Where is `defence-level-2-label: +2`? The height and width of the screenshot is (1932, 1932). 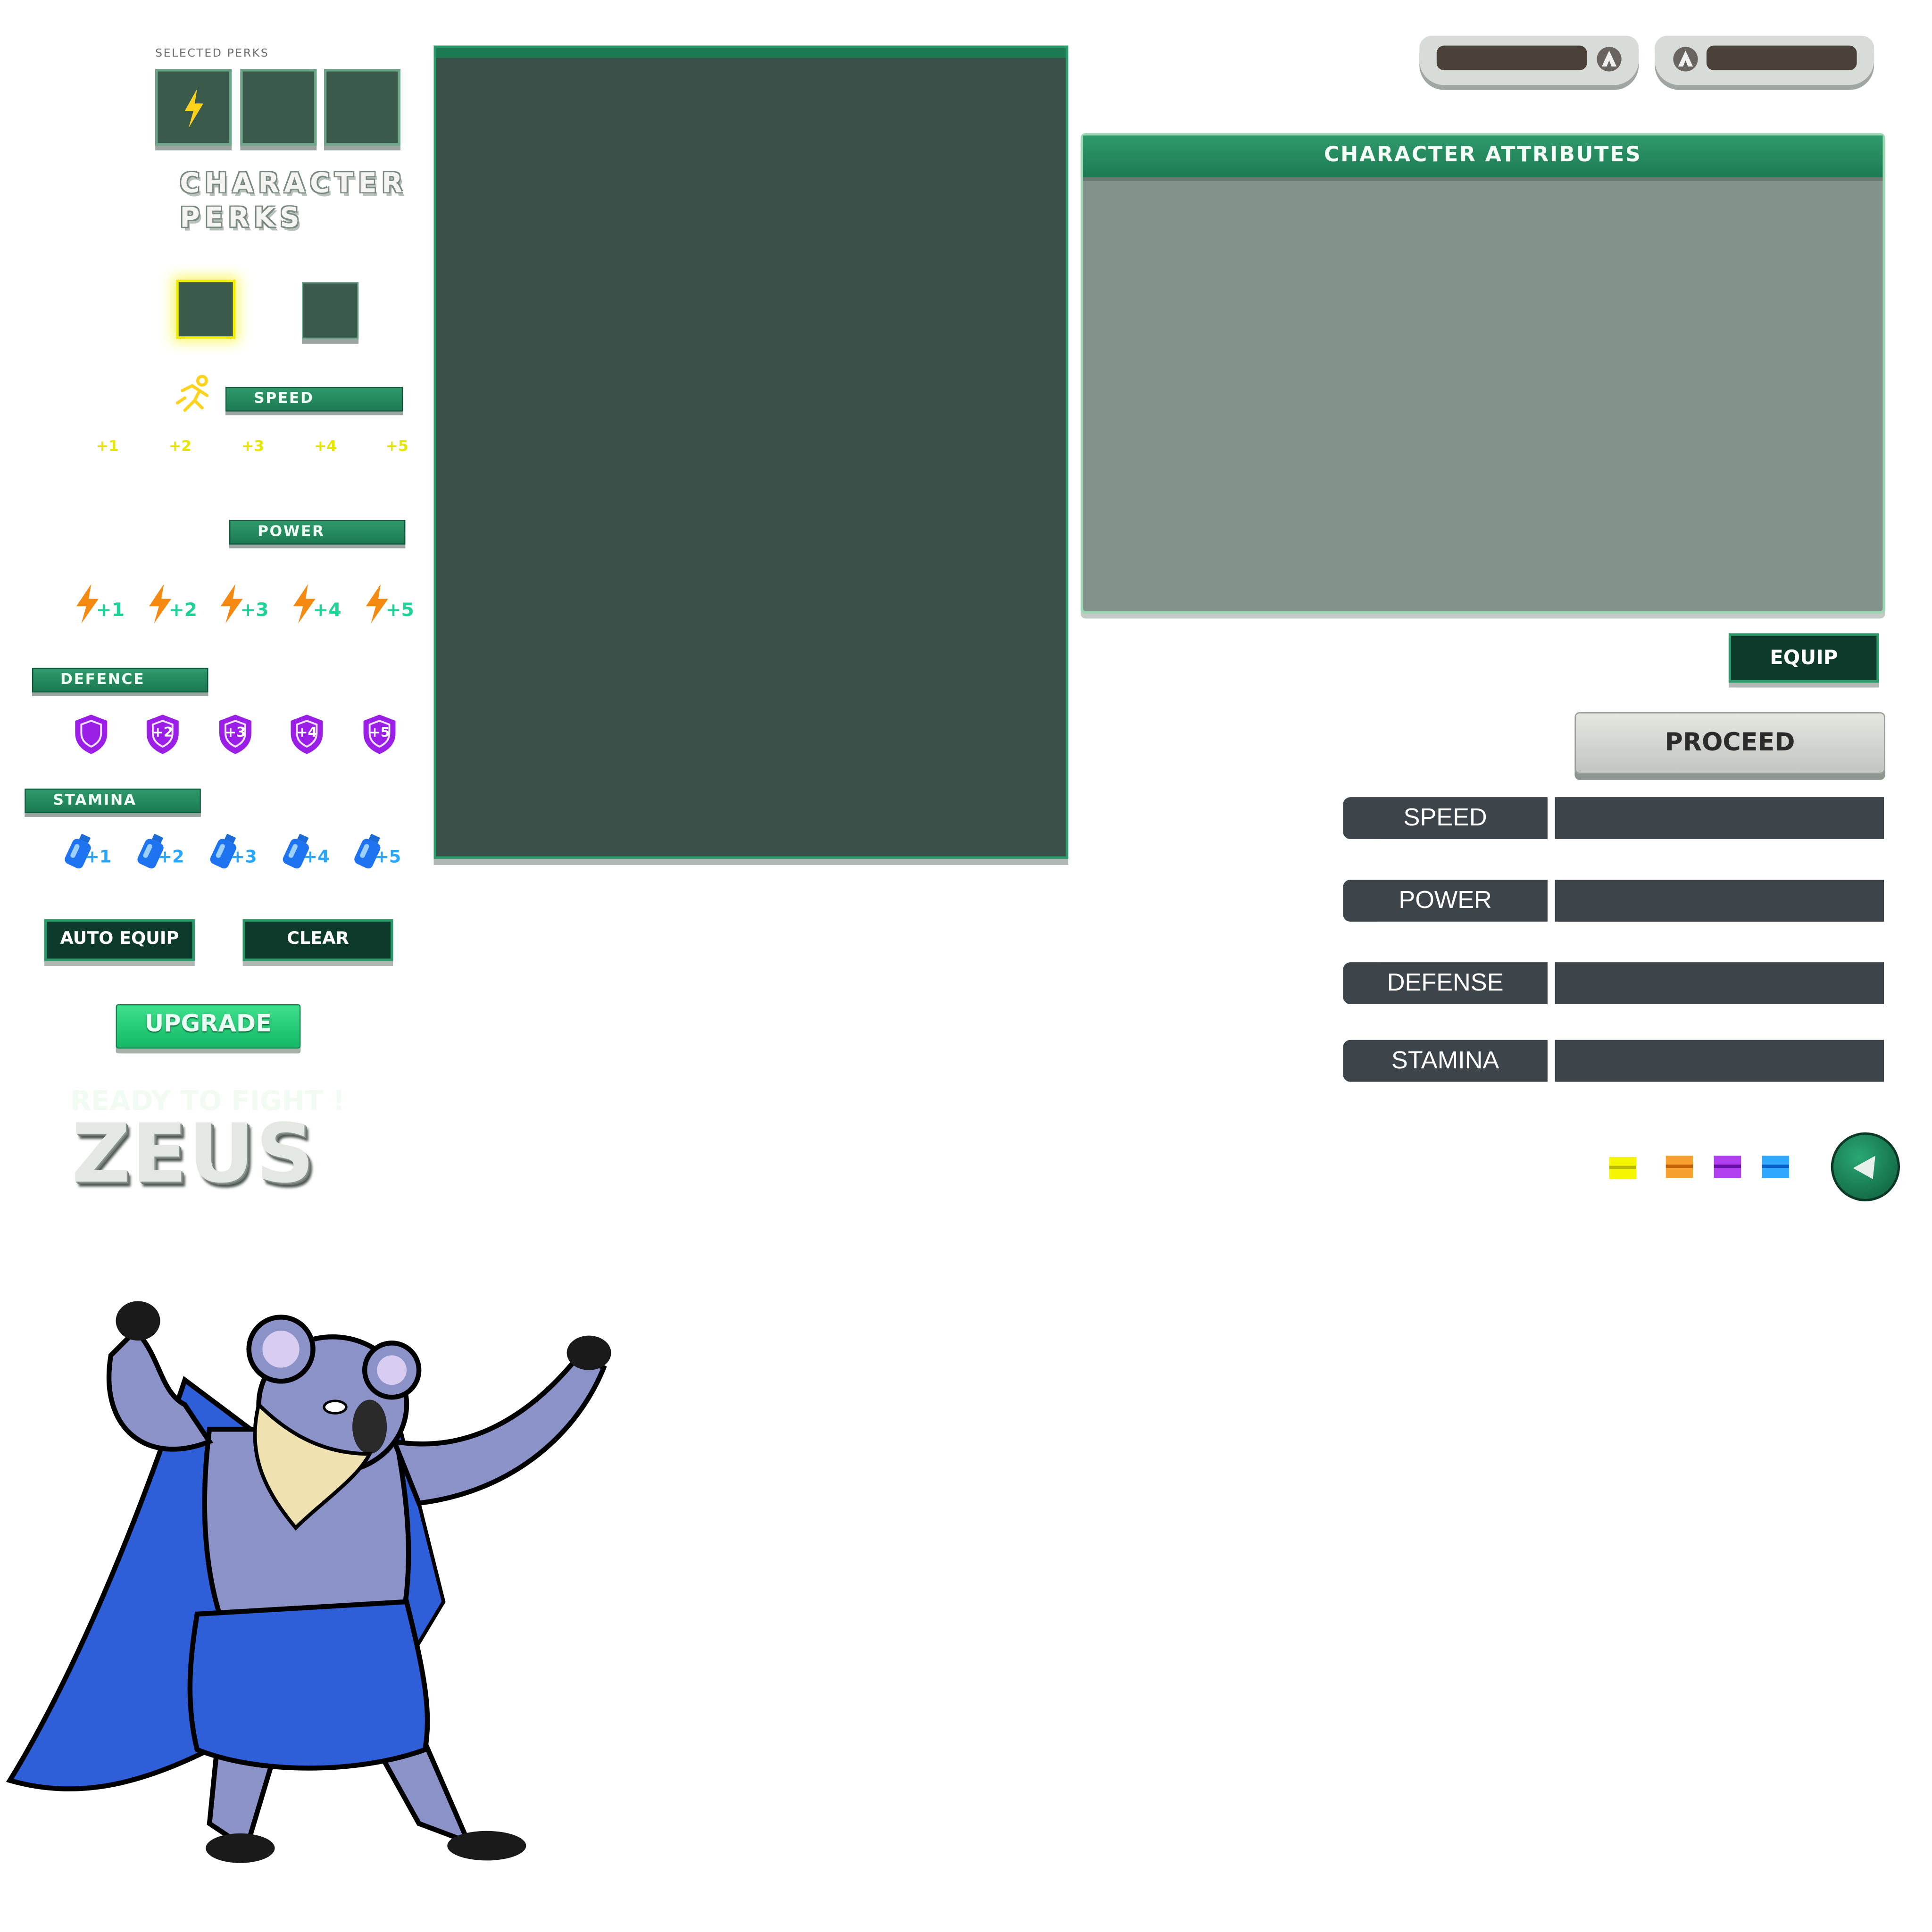 defence-level-2-label: +2 is located at coordinates (163, 732).